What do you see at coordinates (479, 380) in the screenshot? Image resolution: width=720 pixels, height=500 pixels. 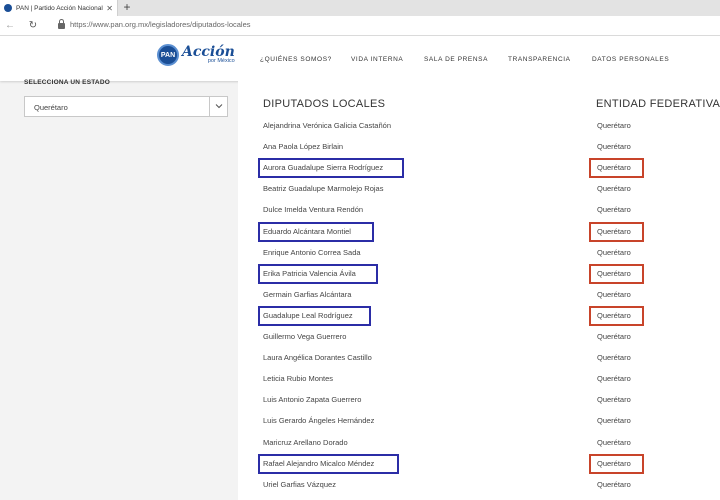 I see `table-row: Leticia Rubio Montes Querétaro` at bounding box center [479, 380].